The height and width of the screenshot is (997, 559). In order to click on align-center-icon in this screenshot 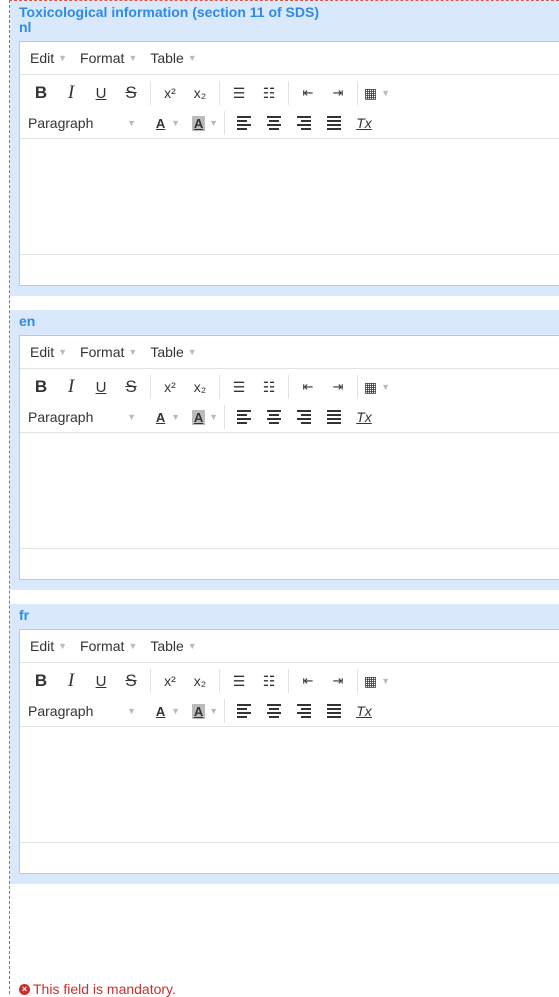, I will do `click(274, 711)`.